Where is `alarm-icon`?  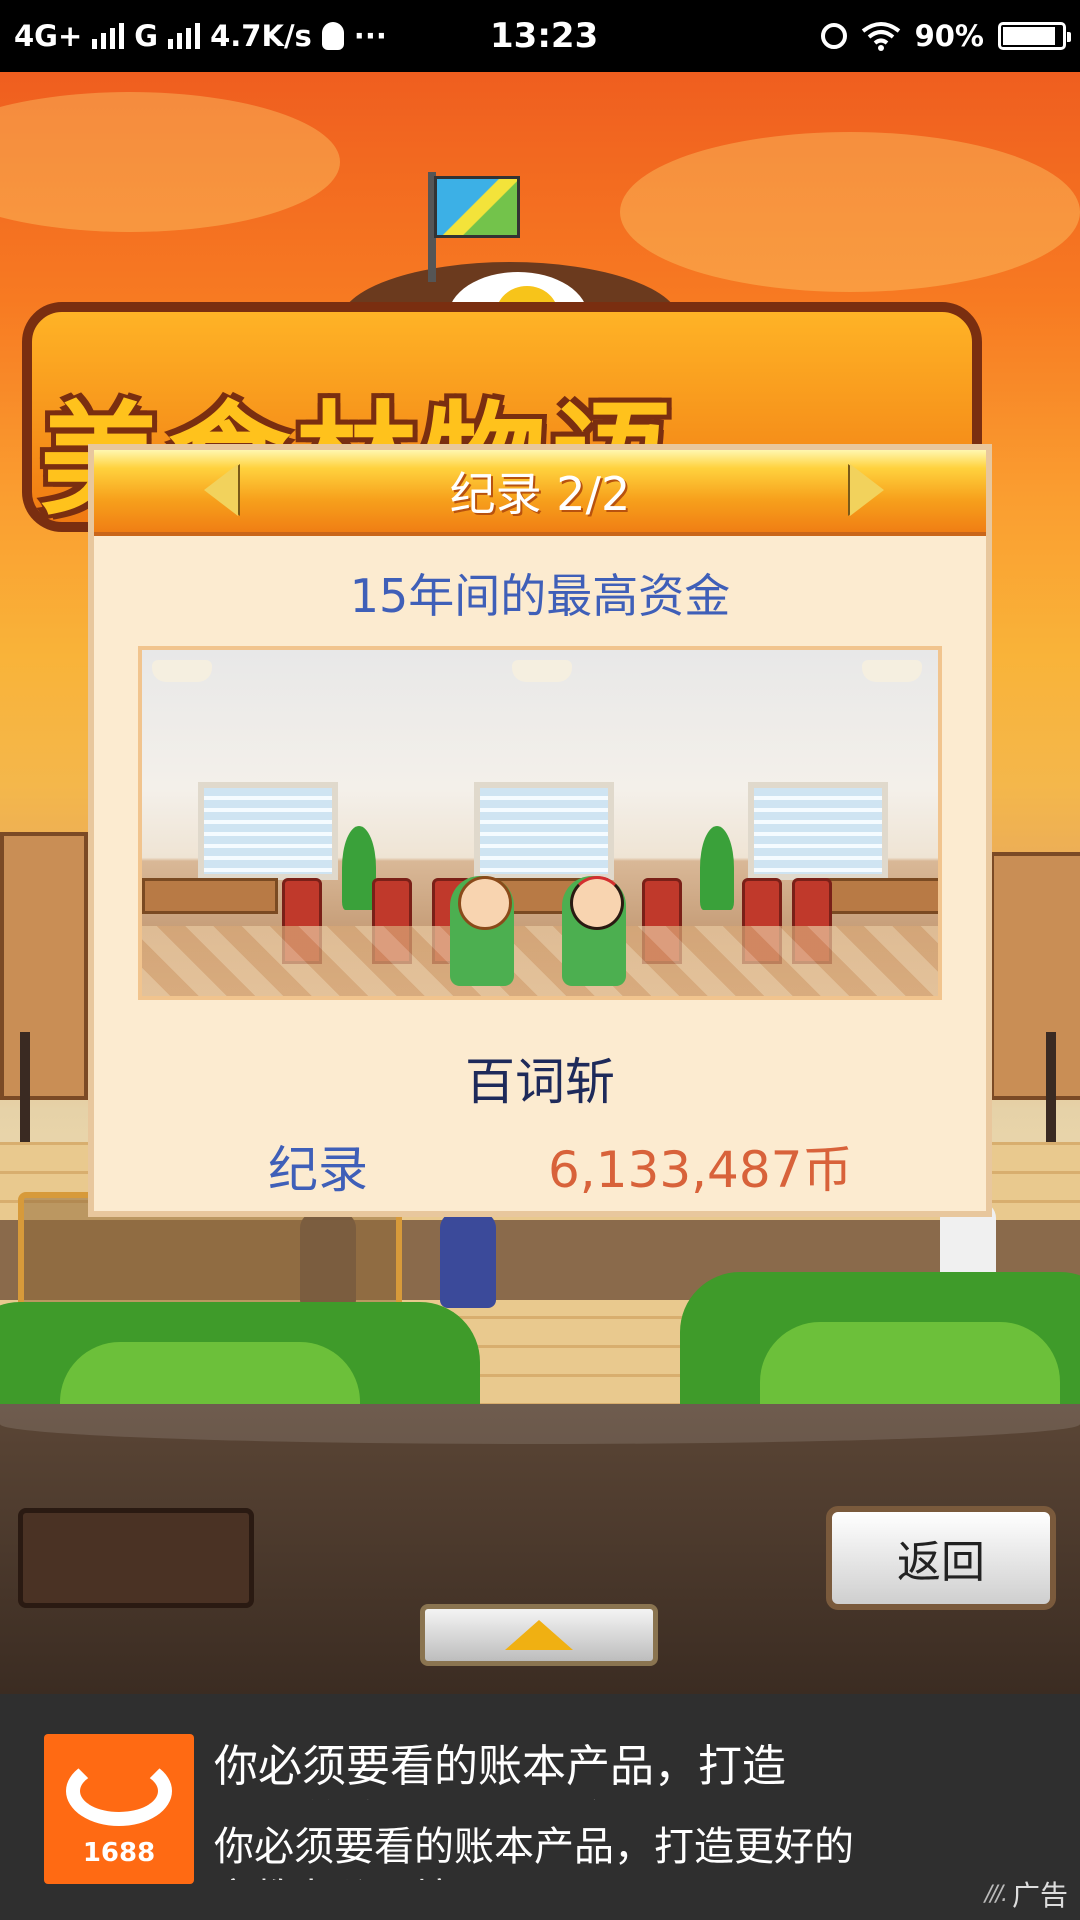 alarm-icon is located at coordinates (833, 36).